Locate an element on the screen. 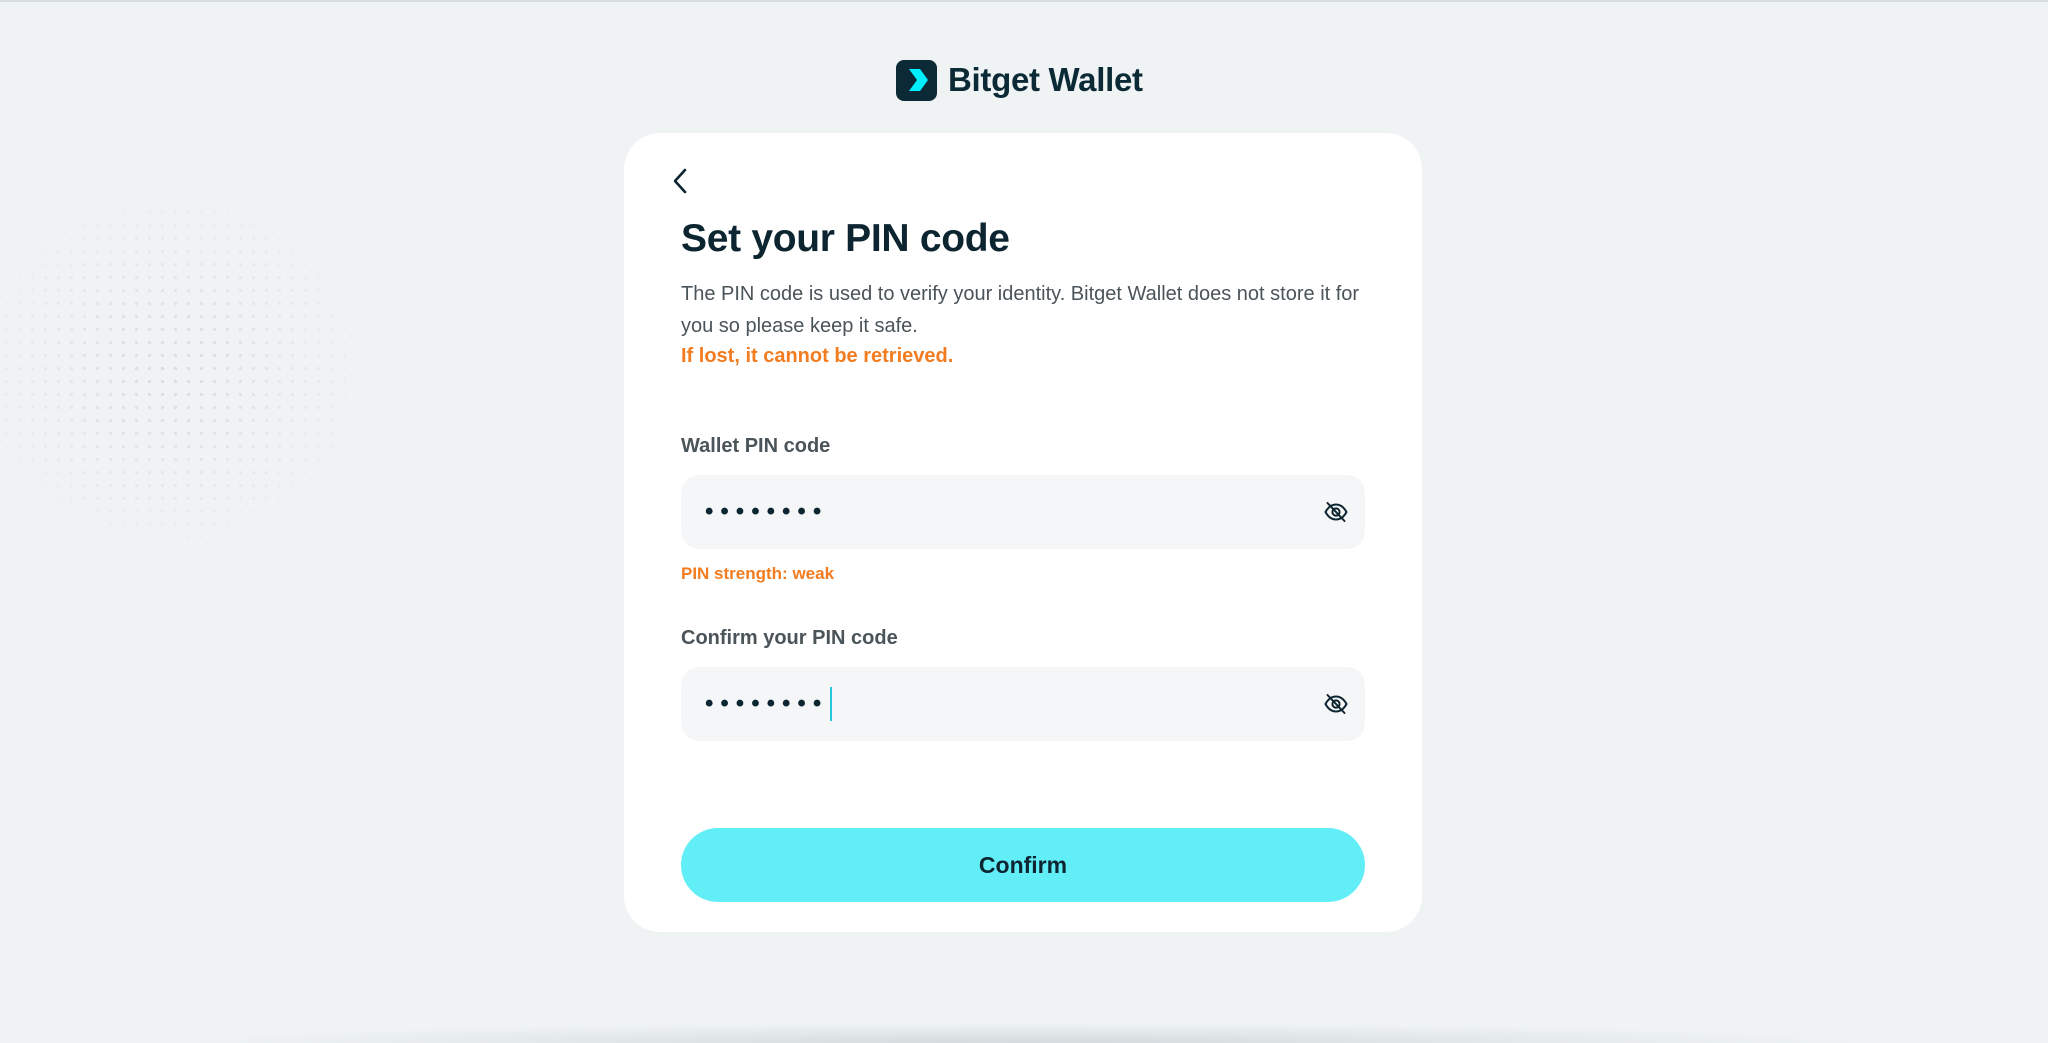 The width and height of the screenshot is (2048, 1043). bottom-shadow is located at coordinates (1024, 1033).